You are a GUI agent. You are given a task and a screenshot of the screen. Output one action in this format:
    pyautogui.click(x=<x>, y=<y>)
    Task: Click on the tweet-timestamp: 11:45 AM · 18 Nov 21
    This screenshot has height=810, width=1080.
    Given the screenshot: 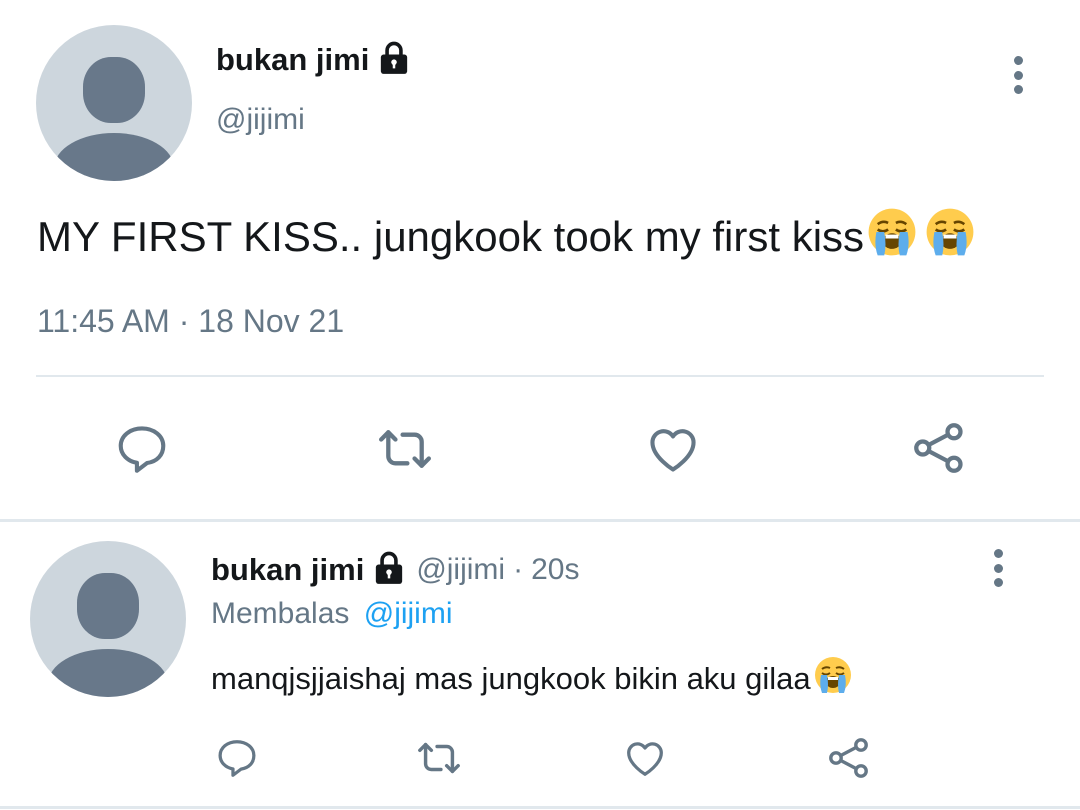 What is the action you would take?
    pyautogui.click(x=190, y=321)
    